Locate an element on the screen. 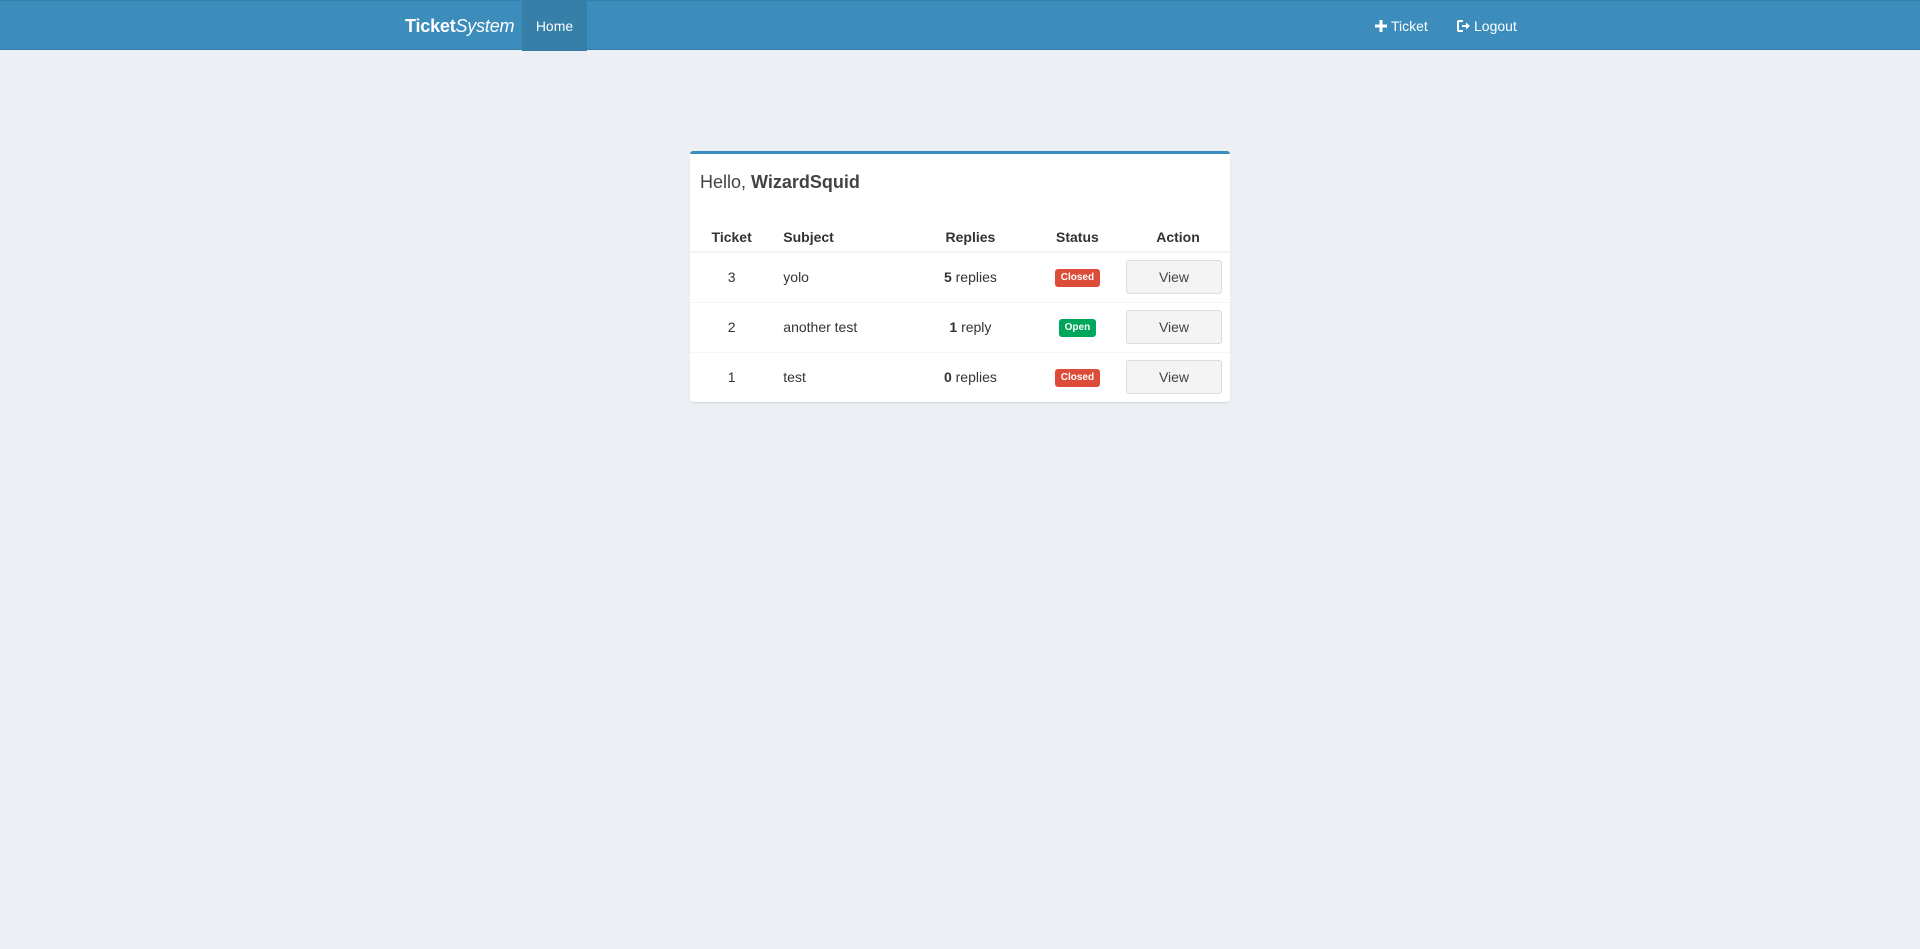  ticket-id: 1 is located at coordinates (732, 376).